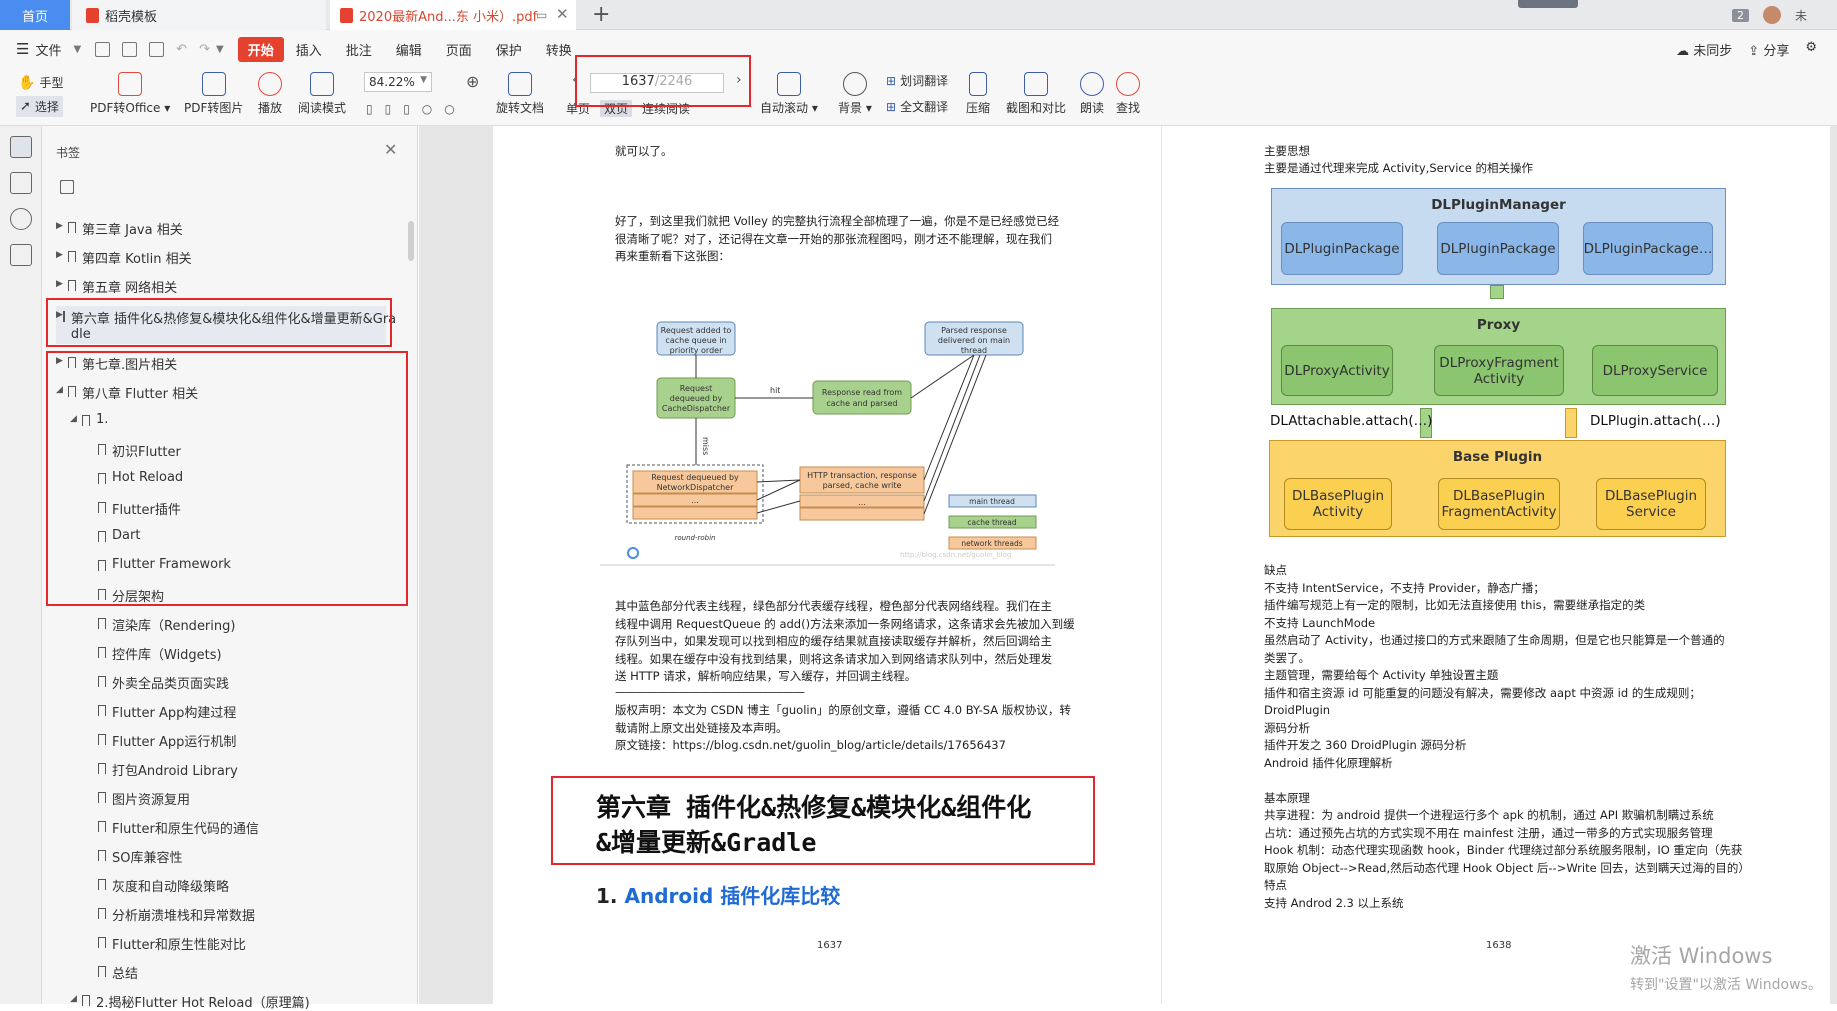 The image size is (1837, 1011). I want to click on bookmark-item: 控件库（Widgets), so click(154, 653).